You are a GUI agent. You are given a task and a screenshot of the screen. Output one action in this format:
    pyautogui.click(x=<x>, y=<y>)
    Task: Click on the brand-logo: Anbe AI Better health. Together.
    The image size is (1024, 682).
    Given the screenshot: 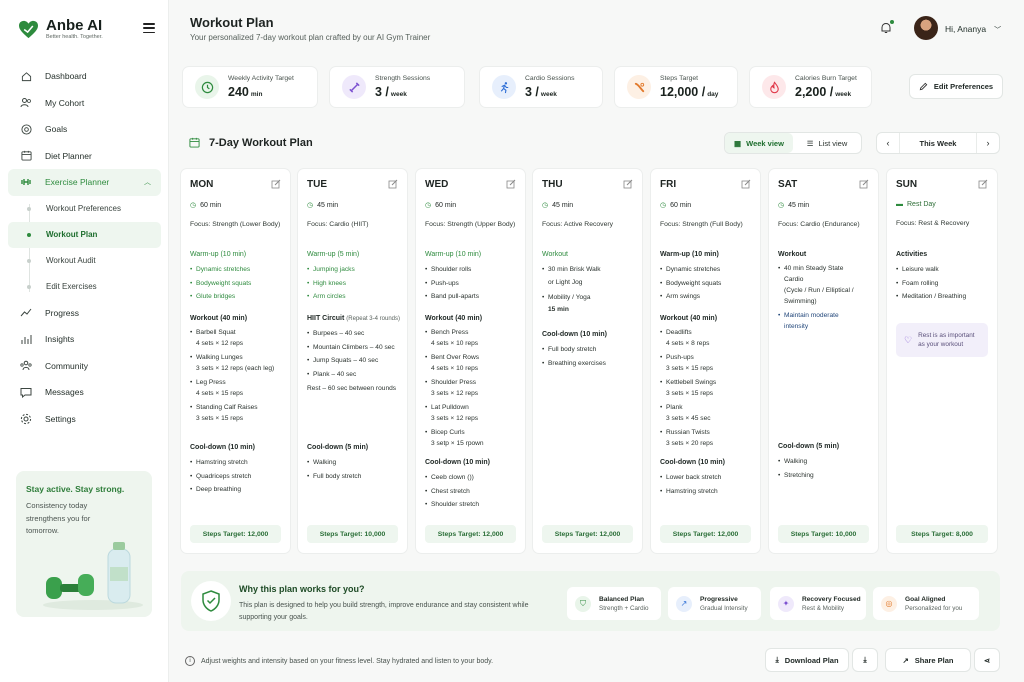 What is the action you would take?
    pyautogui.click(x=60, y=29)
    